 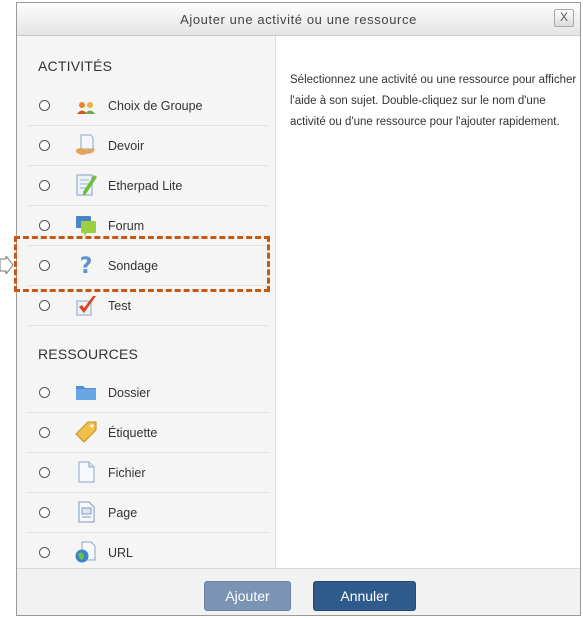 I want to click on dialog-title: Ajouter une activité ou une ressource, so click(x=298, y=19).